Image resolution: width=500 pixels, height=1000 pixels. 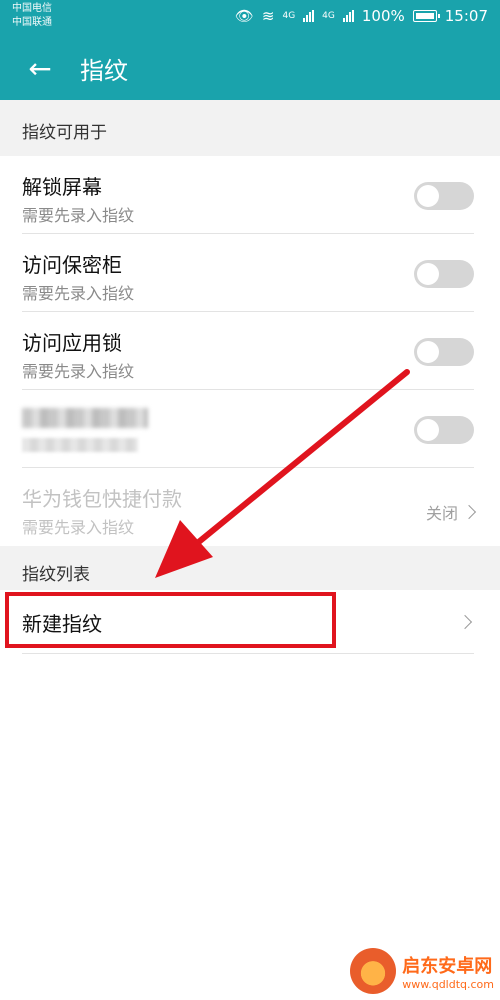 I want to click on watermark: 启东安卓网 www.qdldtq.com, so click(x=422, y=971).